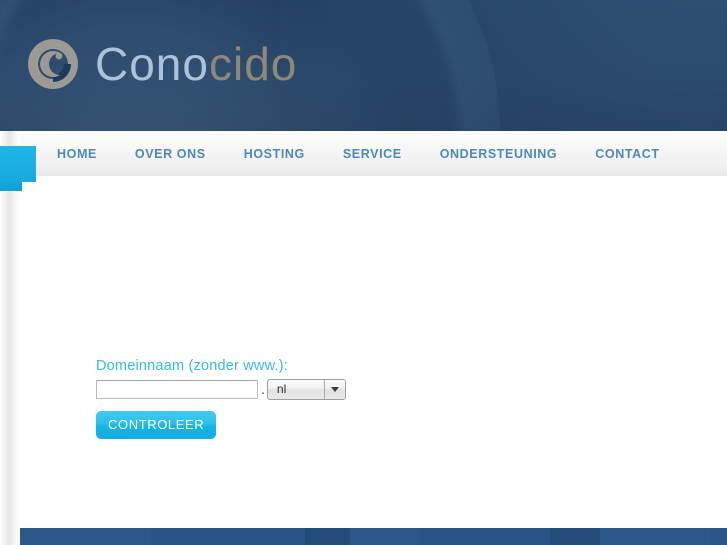 This screenshot has height=545, width=727. I want to click on logo-wordmark-part1: Cono, so click(152, 64).